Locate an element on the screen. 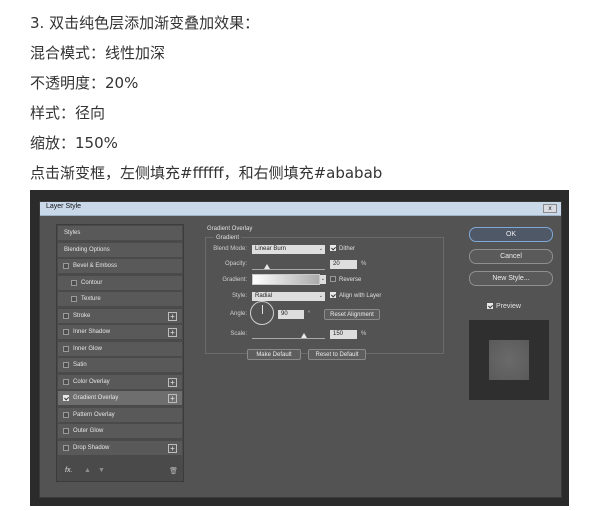 Image resolution: width=600 pixels, height=511 pixels. opacity-slider-handle is located at coordinates (266, 266).